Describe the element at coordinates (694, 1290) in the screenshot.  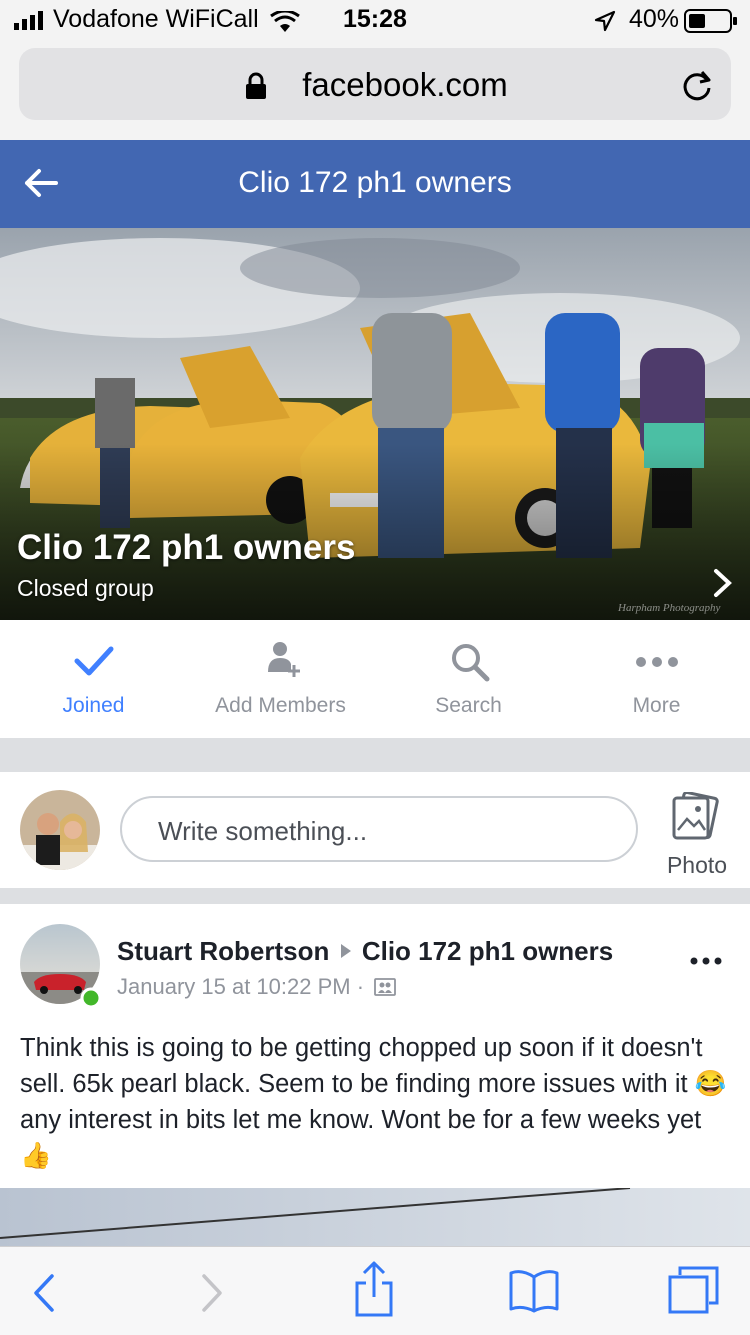
I see `tabs-icon` at that location.